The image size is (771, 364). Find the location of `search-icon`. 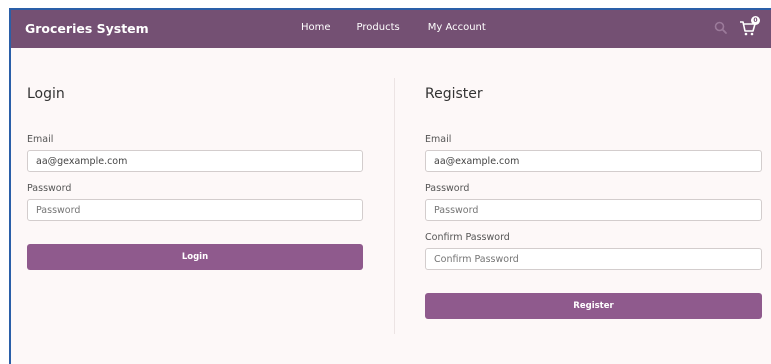

search-icon is located at coordinates (721, 28).